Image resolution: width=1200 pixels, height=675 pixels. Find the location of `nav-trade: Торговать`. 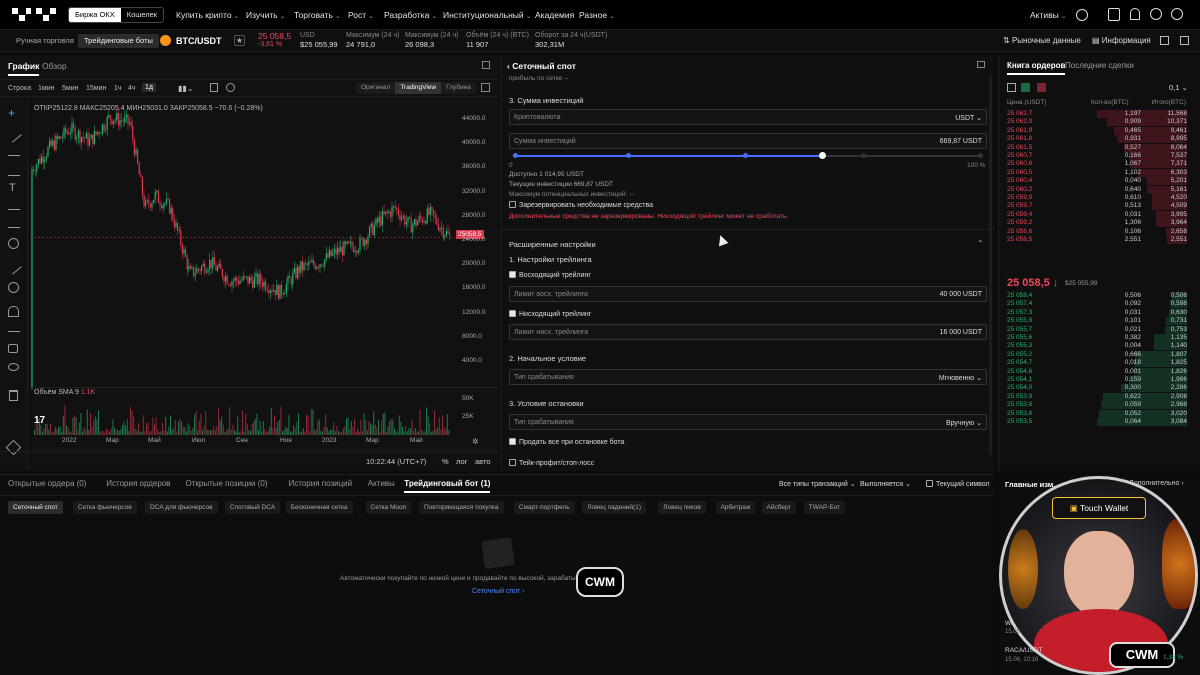

nav-trade: Торговать is located at coordinates (317, 15).